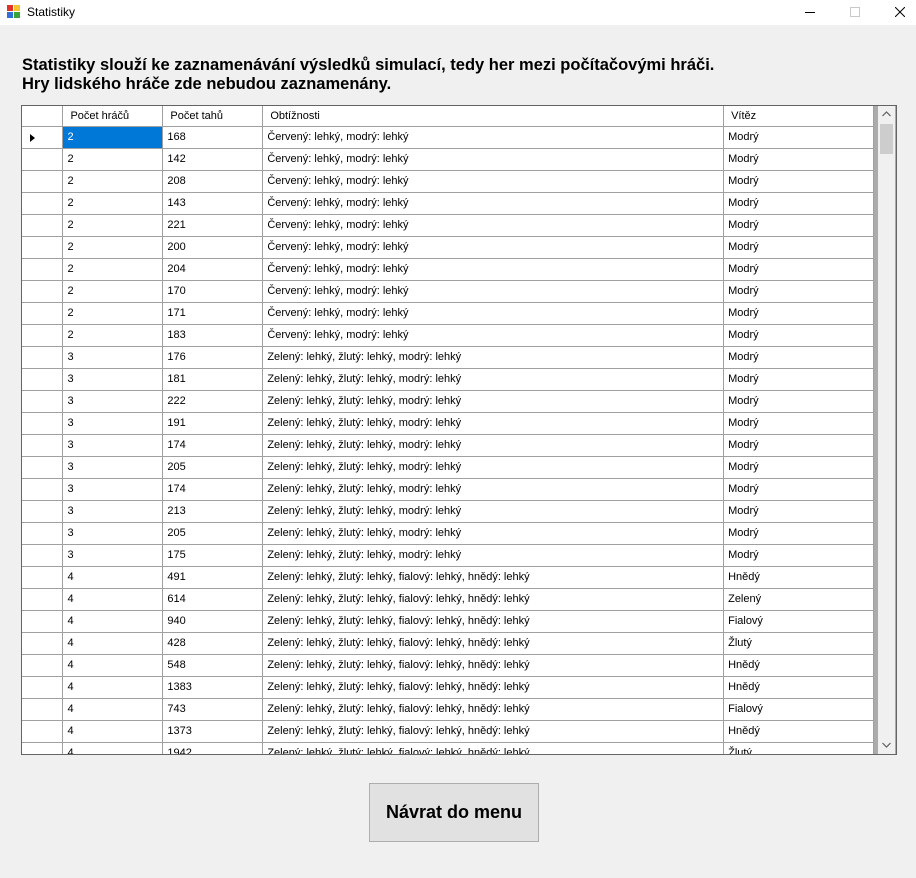  Describe the element at coordinates (213, 599) in the screenshot. I see `cell-moves: 614` at that location.